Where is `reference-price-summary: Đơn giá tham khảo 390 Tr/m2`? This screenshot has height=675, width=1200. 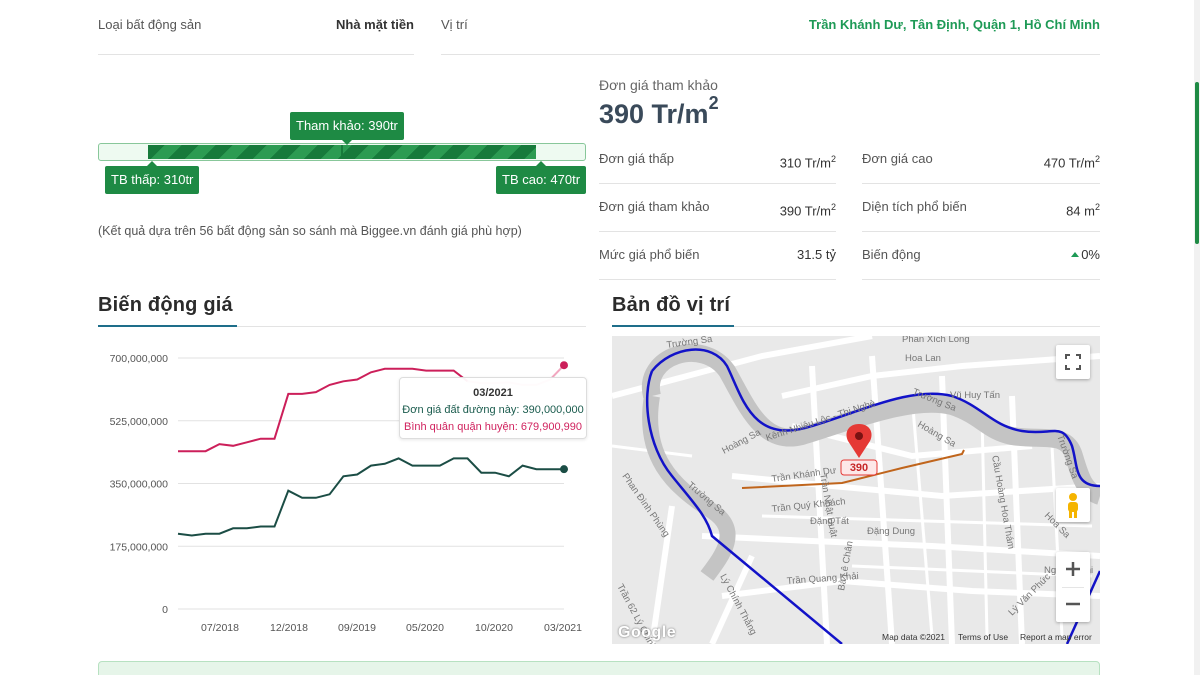 reference-price-summary: Đơn giá tham khảo 390 Tr/m2 is located at coordinates (659, 103).